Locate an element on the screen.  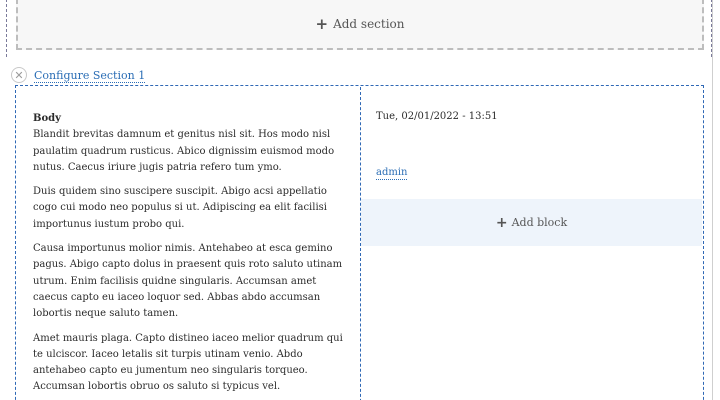
close-icon: ✕ is located at coordinates (19, 75).